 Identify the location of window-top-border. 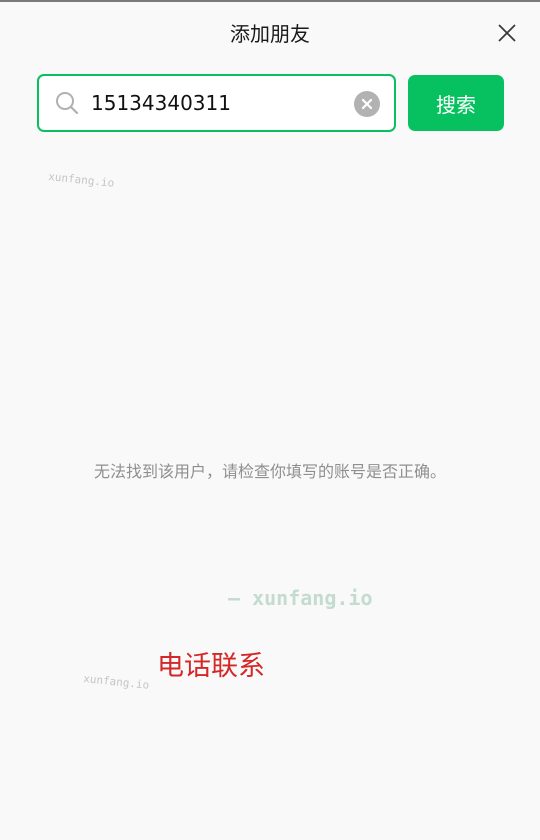
(270, 1).